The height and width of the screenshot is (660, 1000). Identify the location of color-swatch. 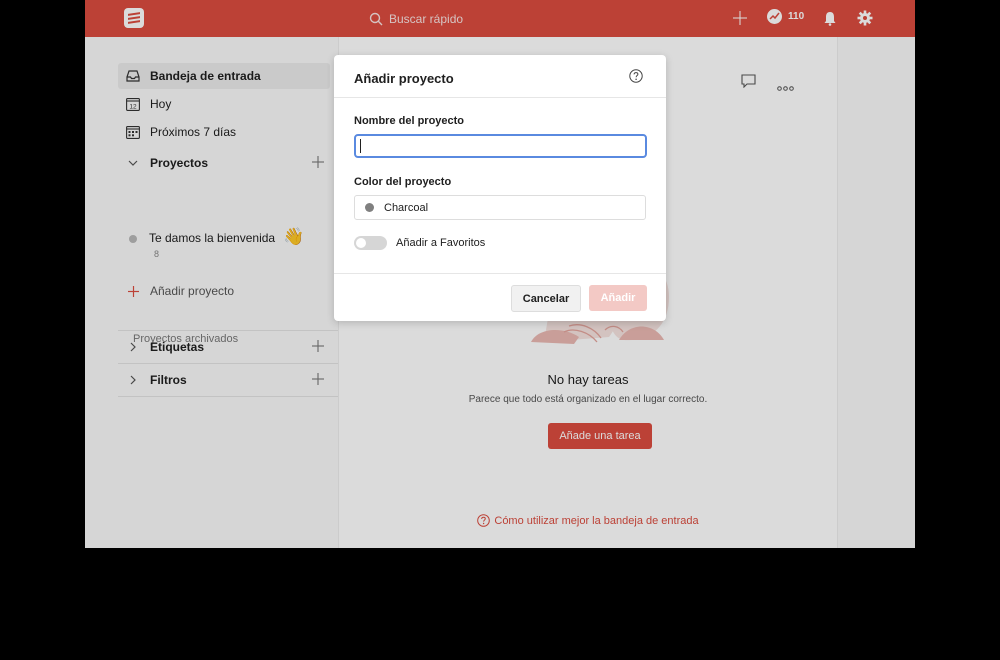
(369, 207).